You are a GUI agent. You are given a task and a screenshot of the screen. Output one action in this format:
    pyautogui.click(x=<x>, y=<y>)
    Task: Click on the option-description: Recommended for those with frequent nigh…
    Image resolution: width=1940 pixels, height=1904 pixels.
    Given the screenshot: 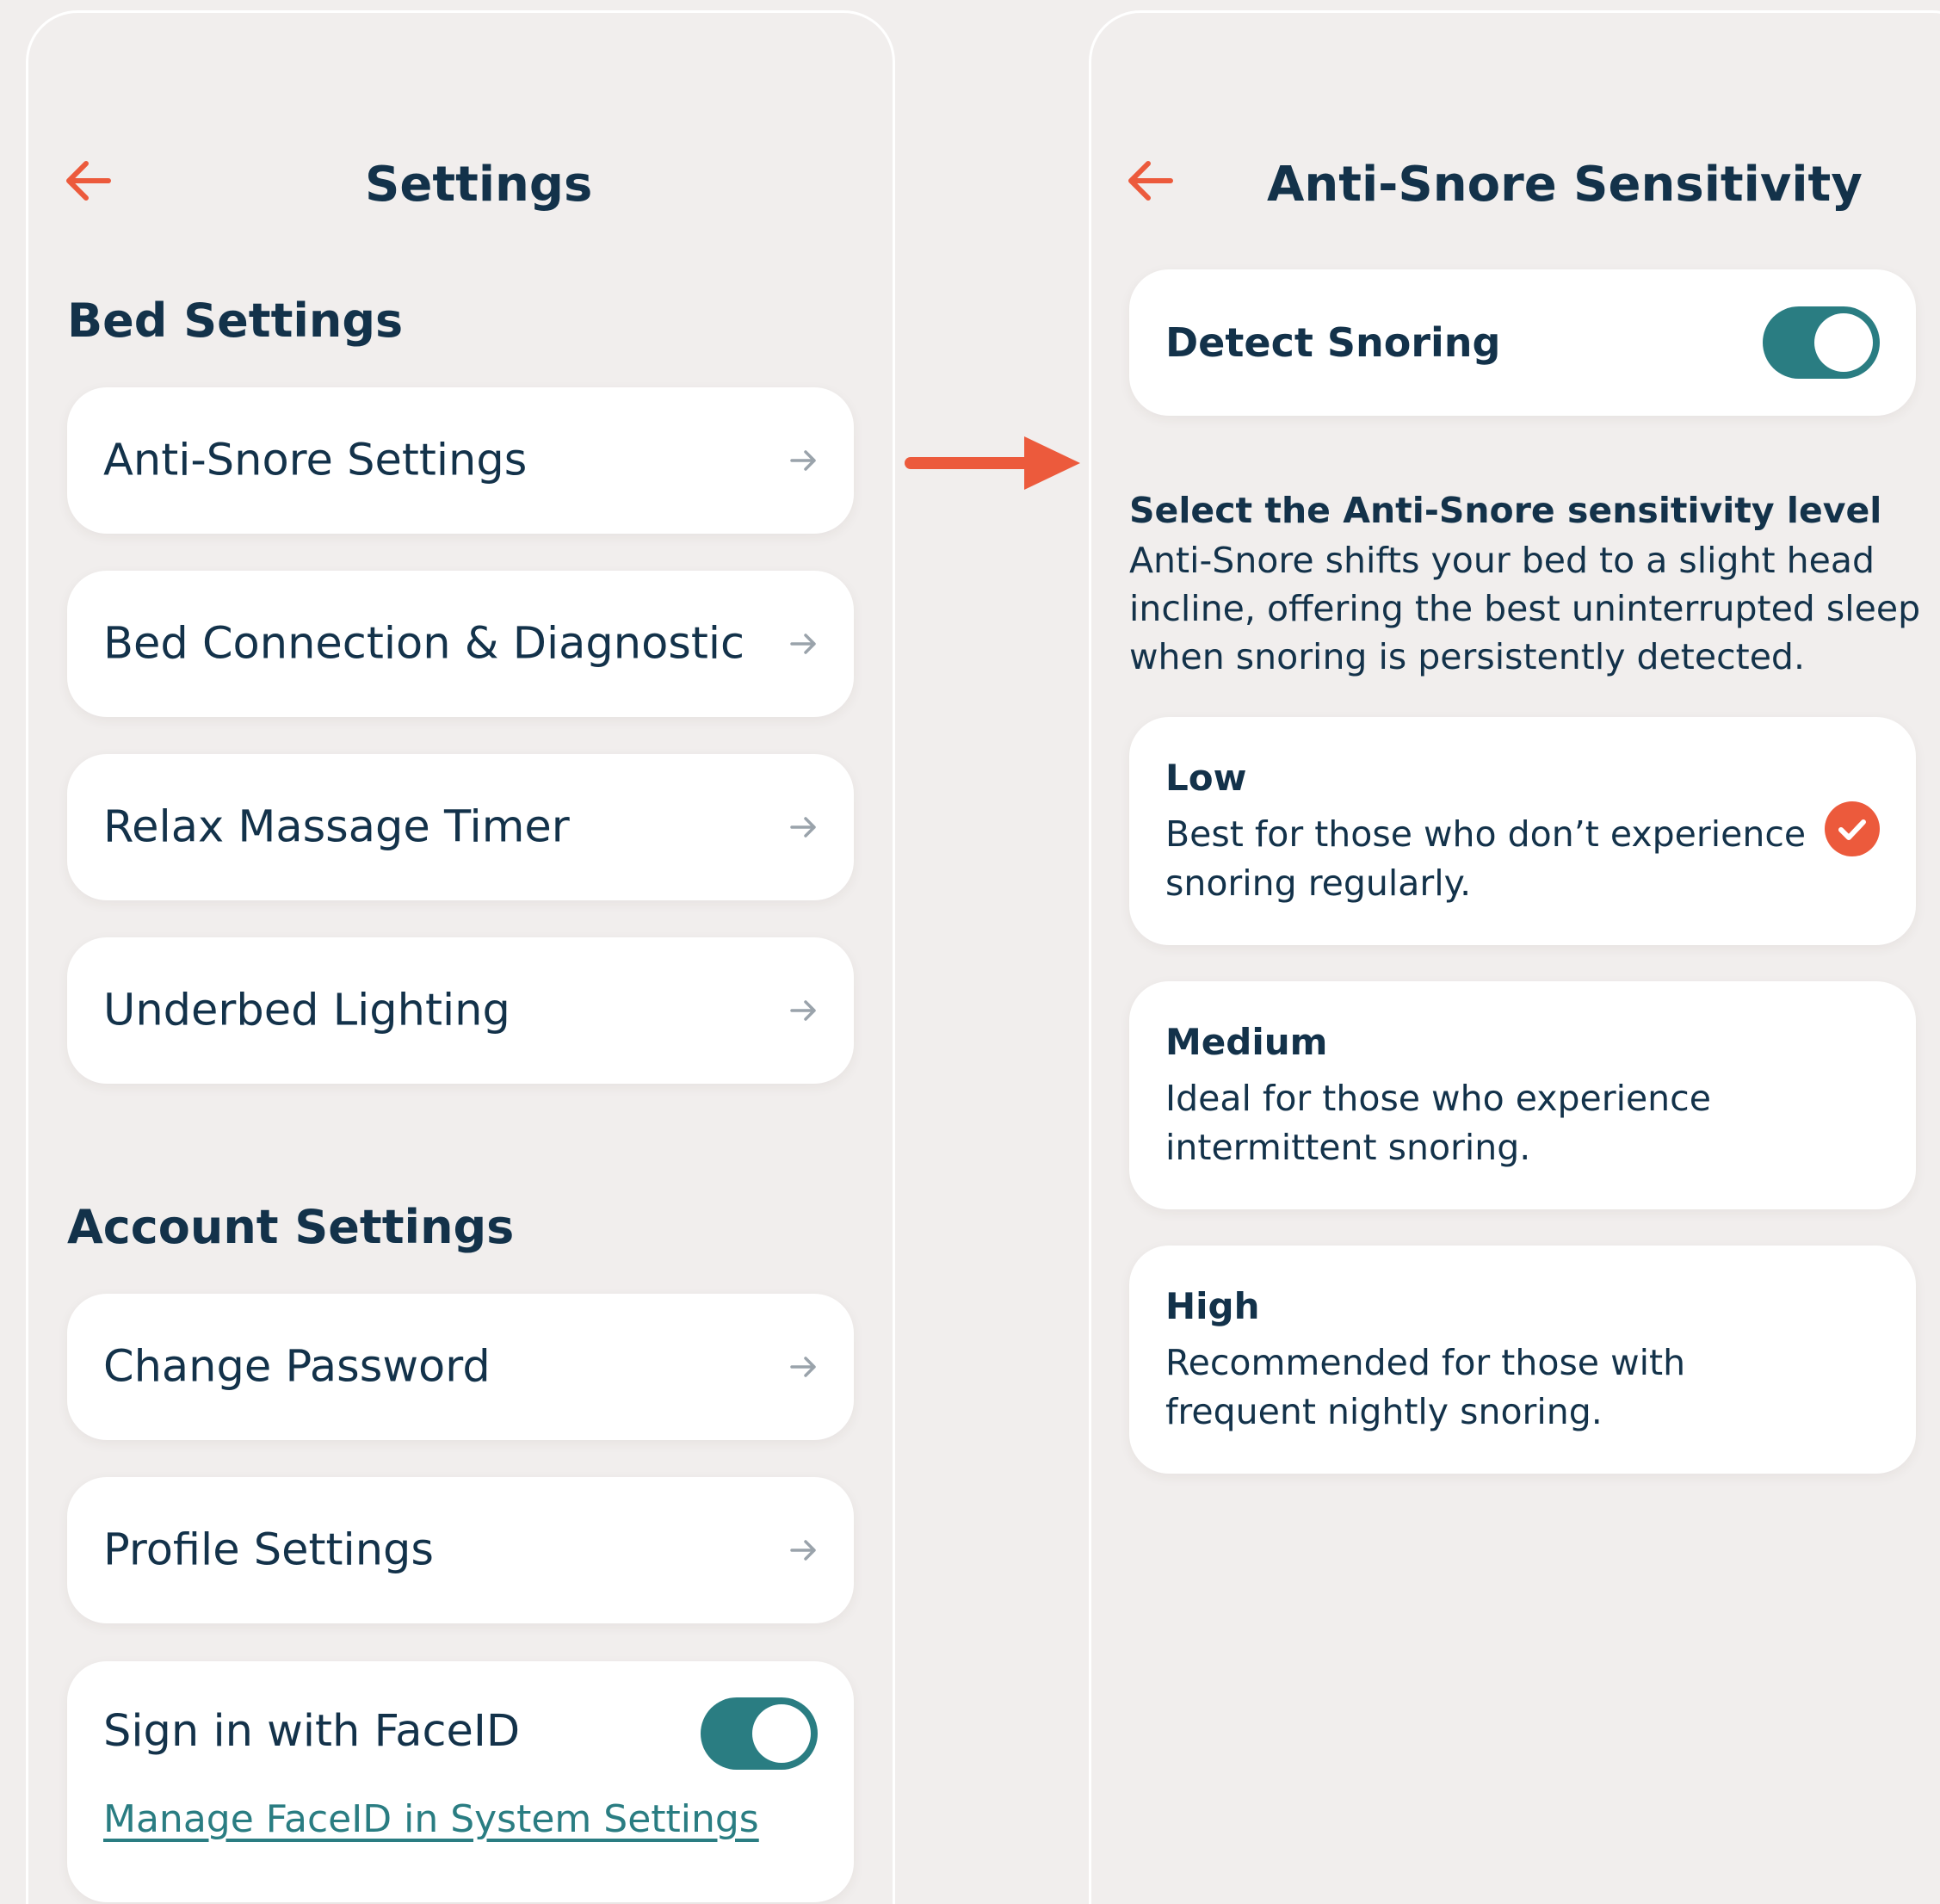 What is the action you would take?
    pyautogui.click(x=1426, y=1387)
    